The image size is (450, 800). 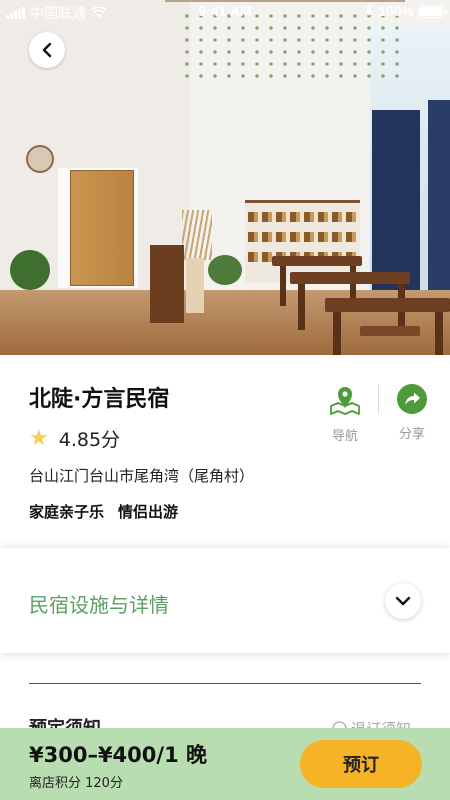 What do you see at coordinates (39, 438) in the screenshot?
I see `star-icon: ★` at bounding box center [39, 438].